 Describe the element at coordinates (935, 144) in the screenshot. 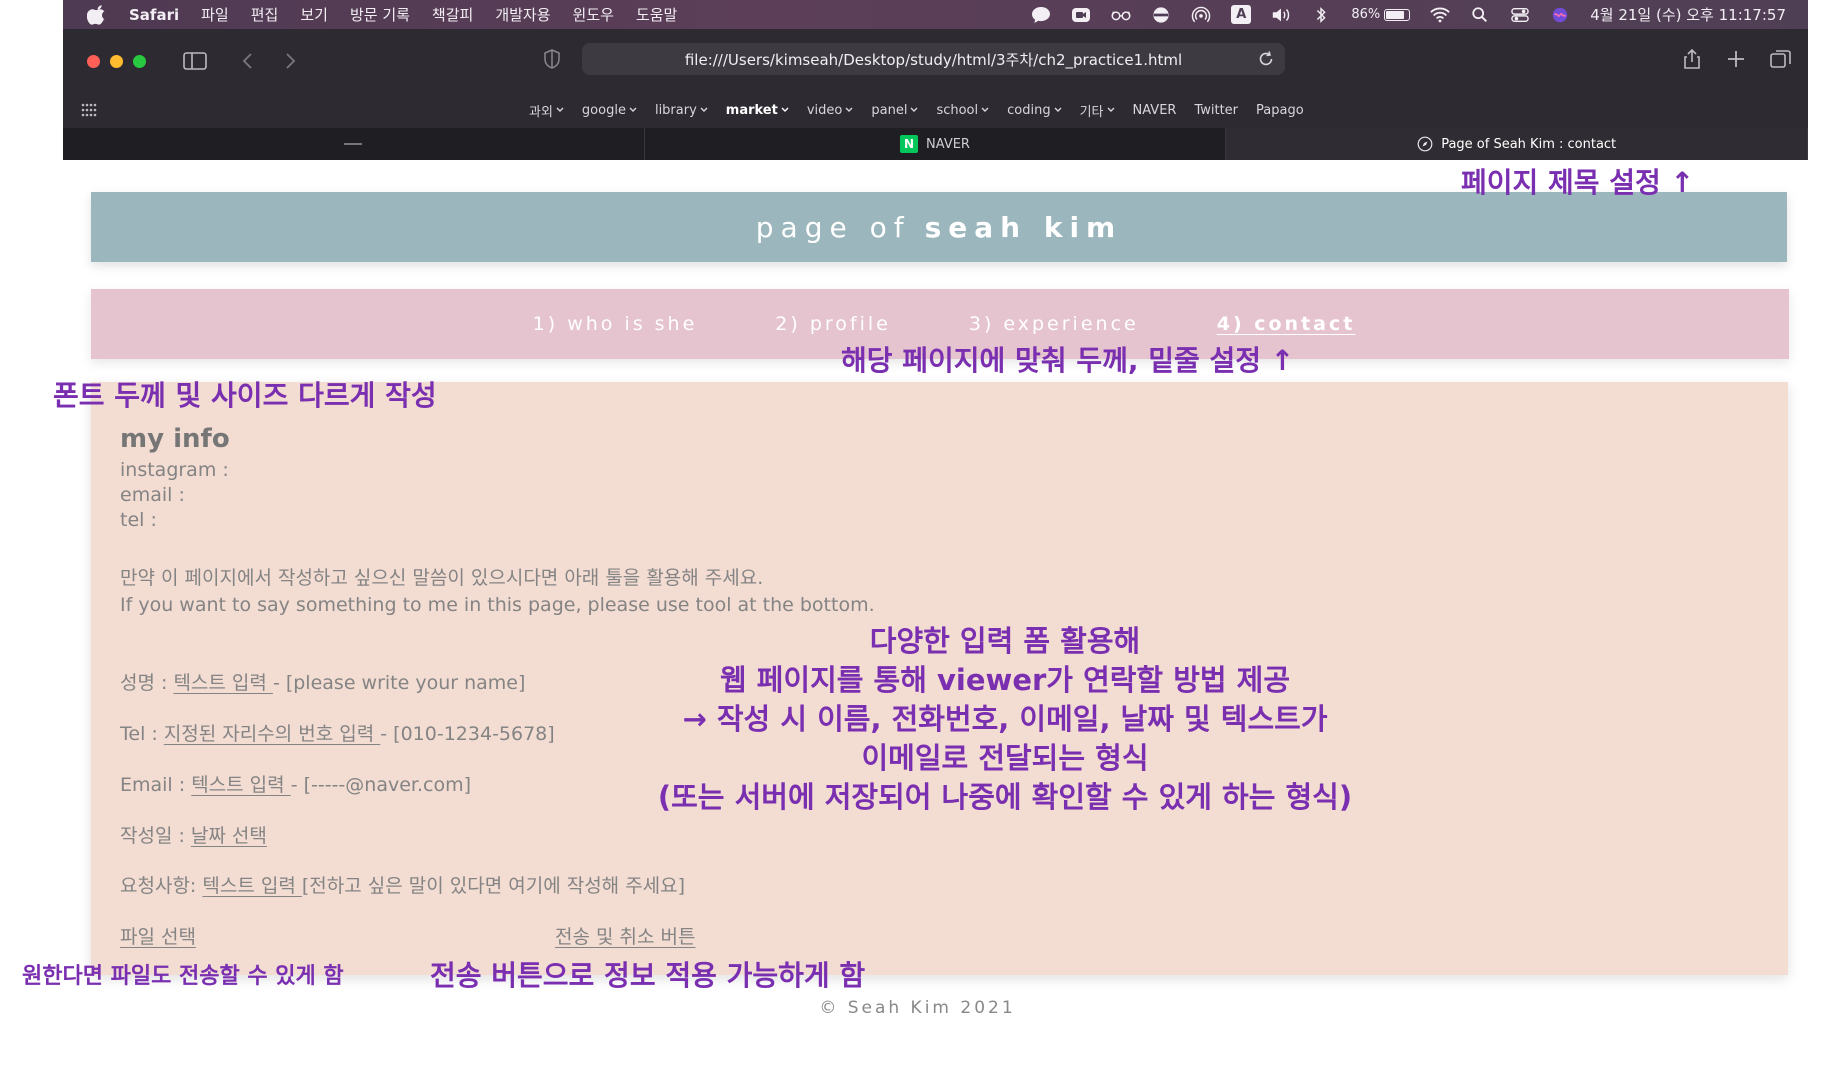

I see `tab-naver: N NAVER` at that location.